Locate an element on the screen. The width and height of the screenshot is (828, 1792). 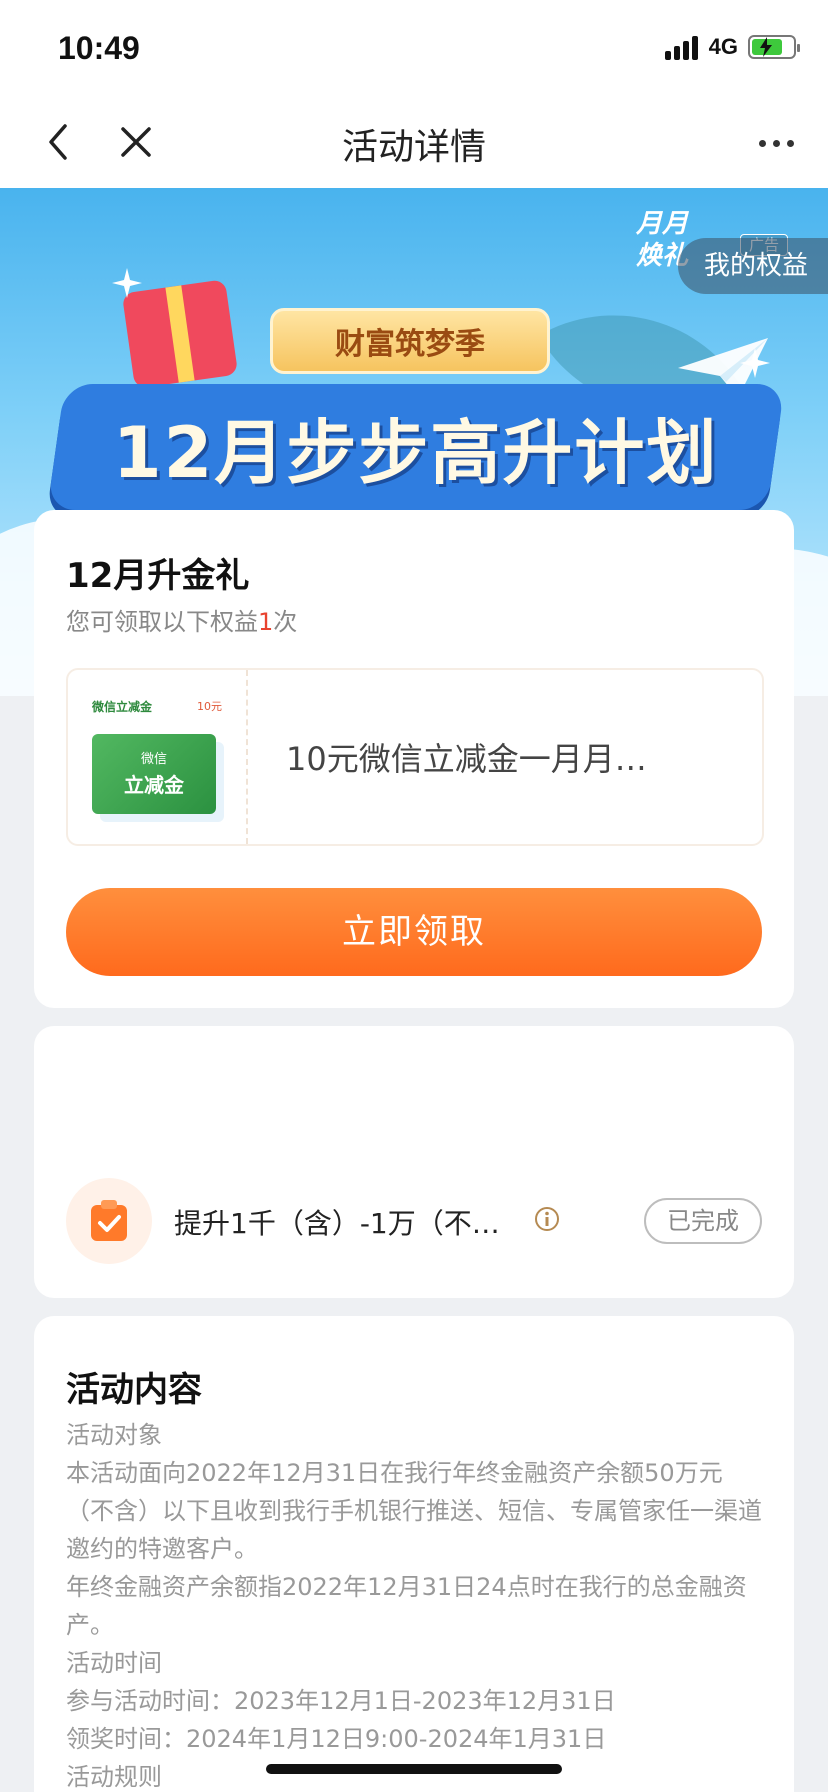
wechat-coupon-image: 微信 立减金 is located at coordinates (154, 774).